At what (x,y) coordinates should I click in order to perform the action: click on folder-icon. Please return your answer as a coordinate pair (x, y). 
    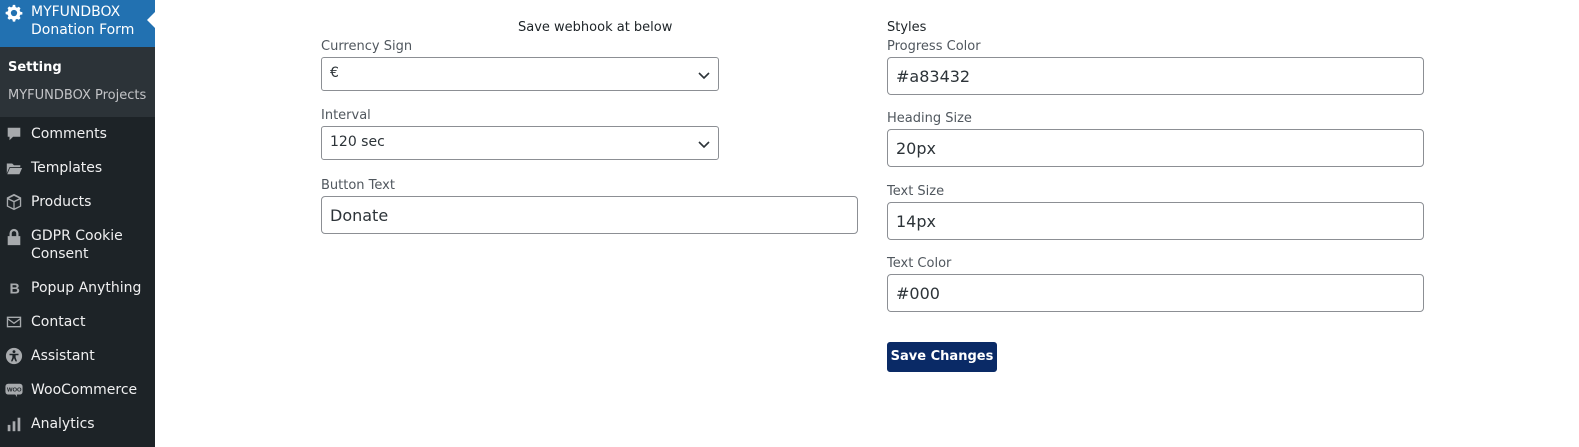
    Looking at the image, I should click on (14, 169).